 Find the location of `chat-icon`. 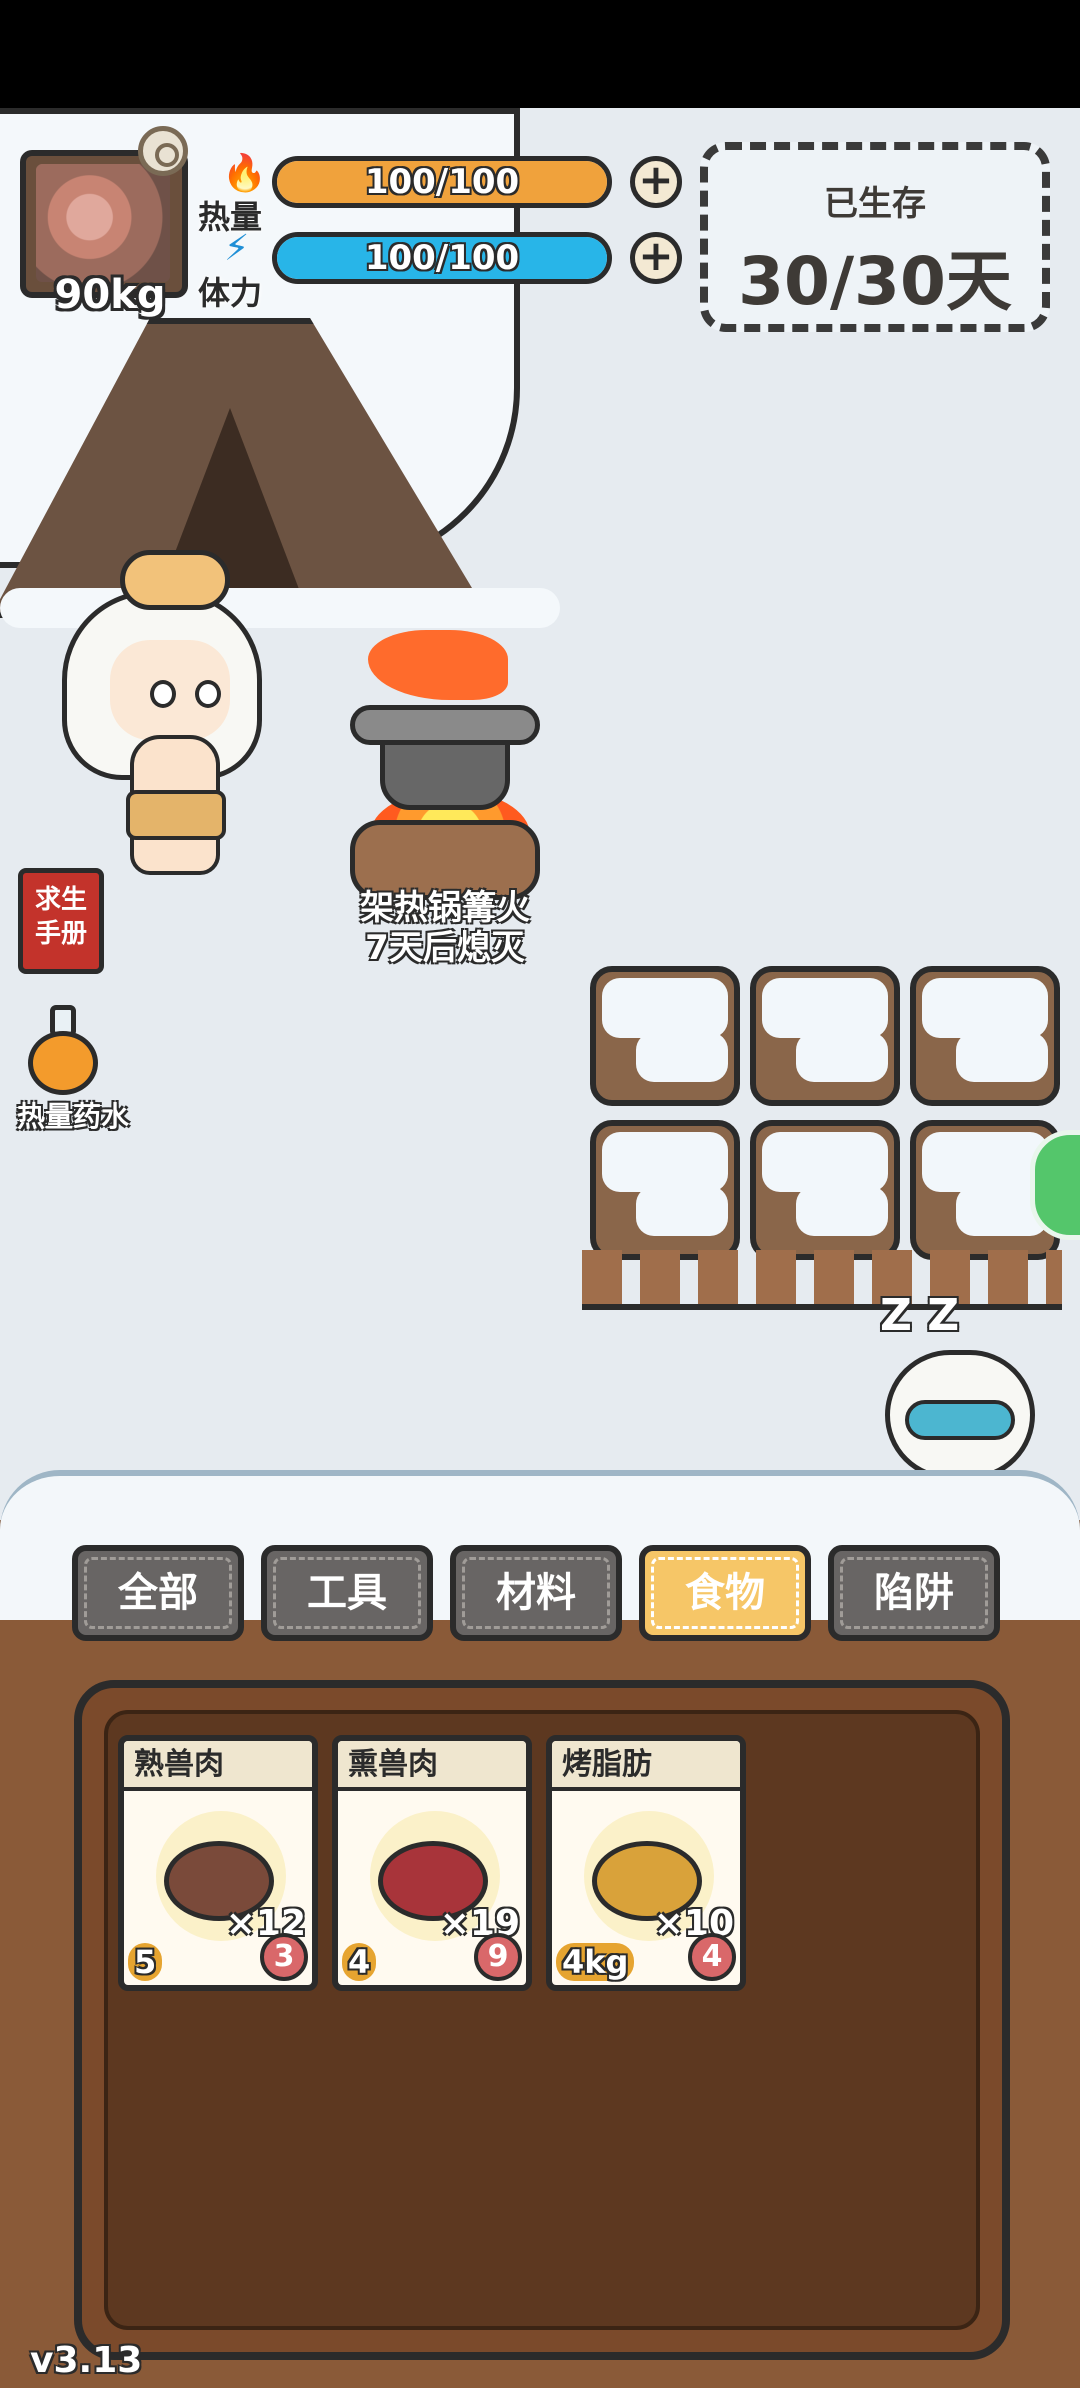

chat-icon is located at coordinates (1055, 1185).